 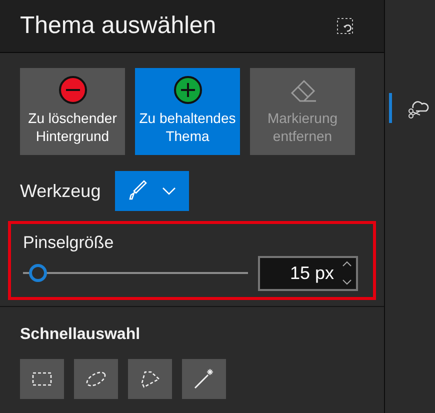 I want to click on tool-dropdown, so click(x=151, y=191).